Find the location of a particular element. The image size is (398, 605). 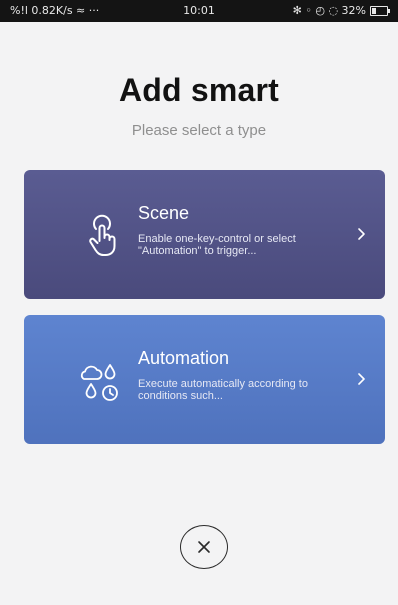

scene-title: Scene is located at coordinates (164, 213).